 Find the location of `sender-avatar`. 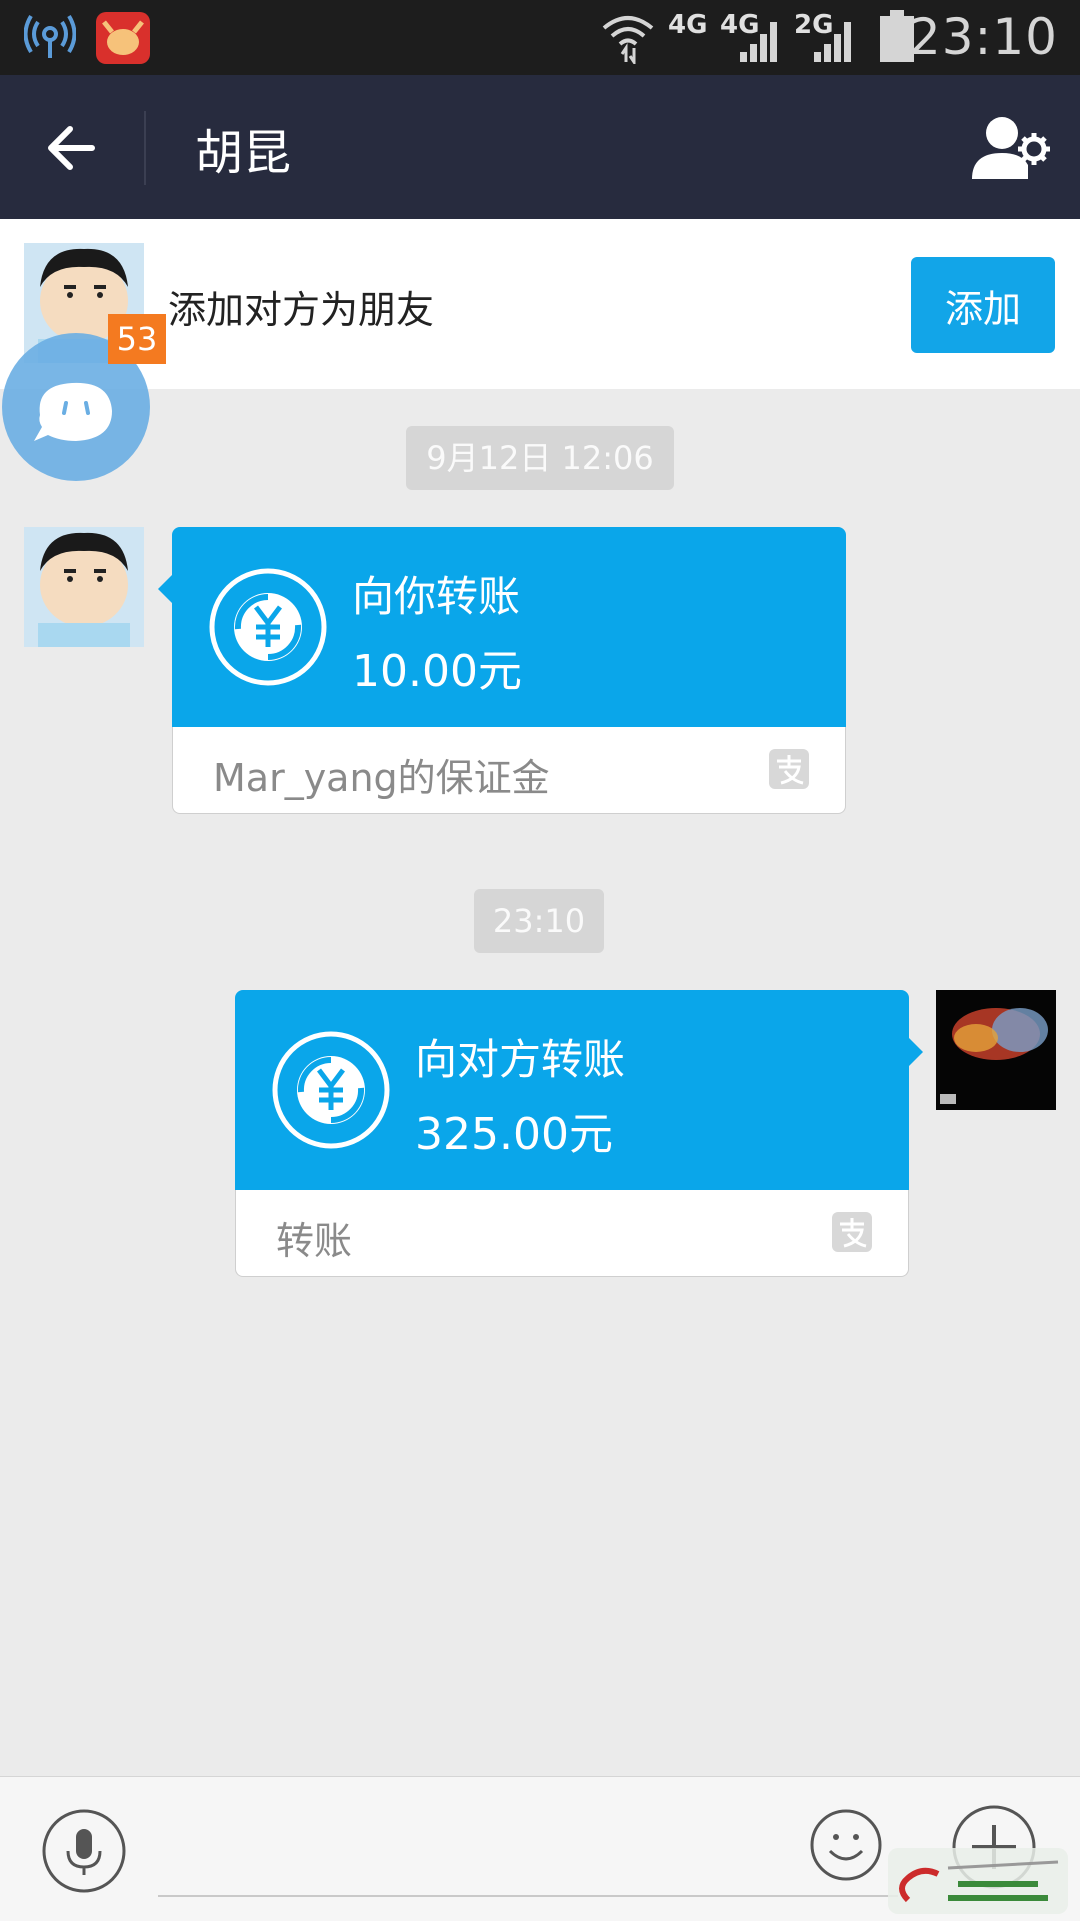

sender-avatar is located at coordinates (84, 587).